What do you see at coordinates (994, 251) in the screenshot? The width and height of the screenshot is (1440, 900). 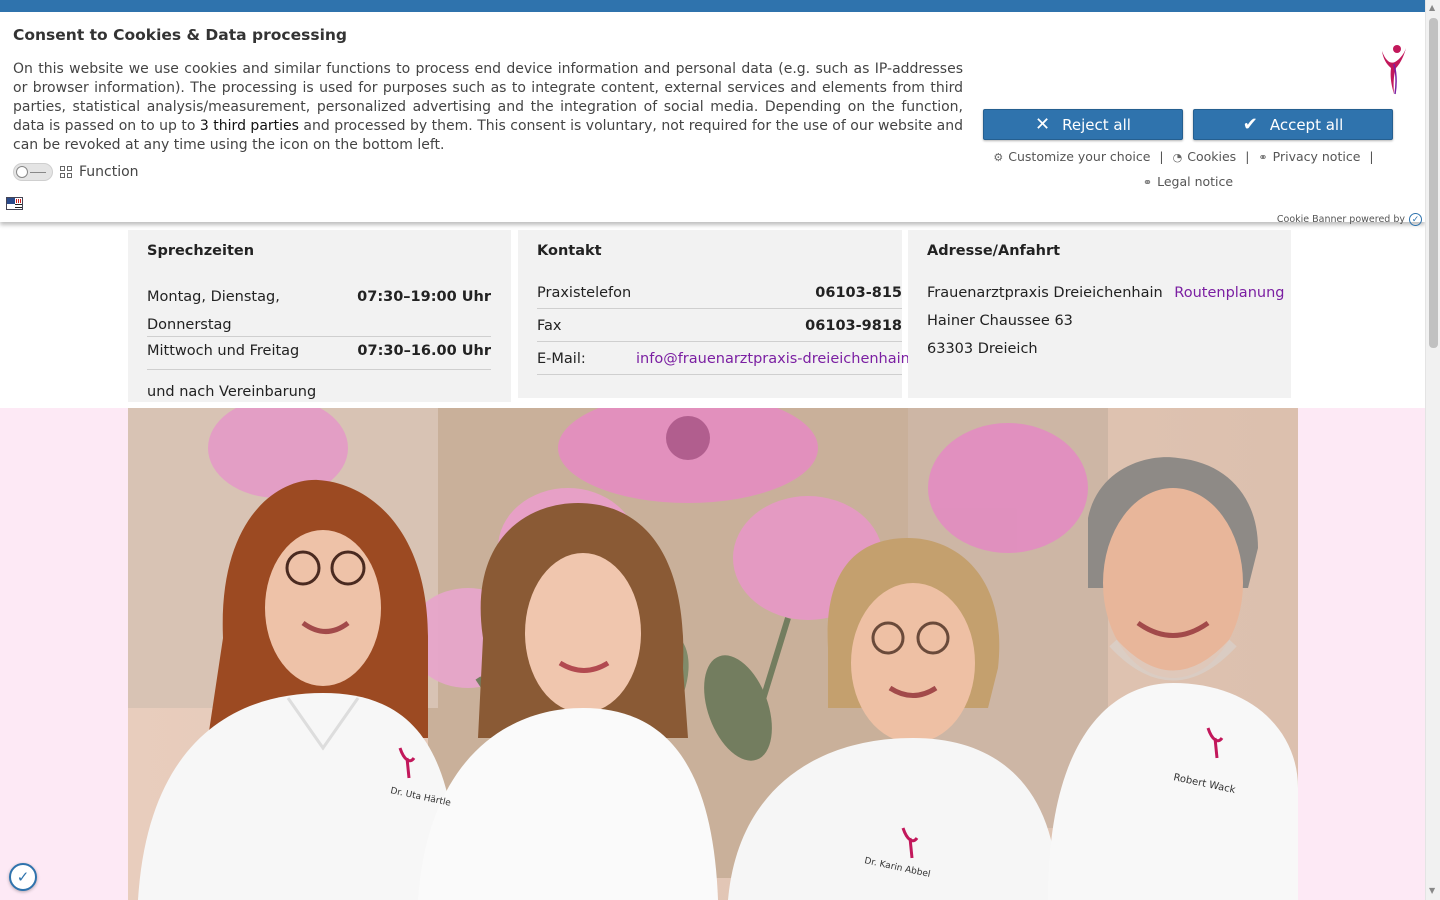 I see `address-title: Adresse/Anfahrt` at bounding box center [994, 251].